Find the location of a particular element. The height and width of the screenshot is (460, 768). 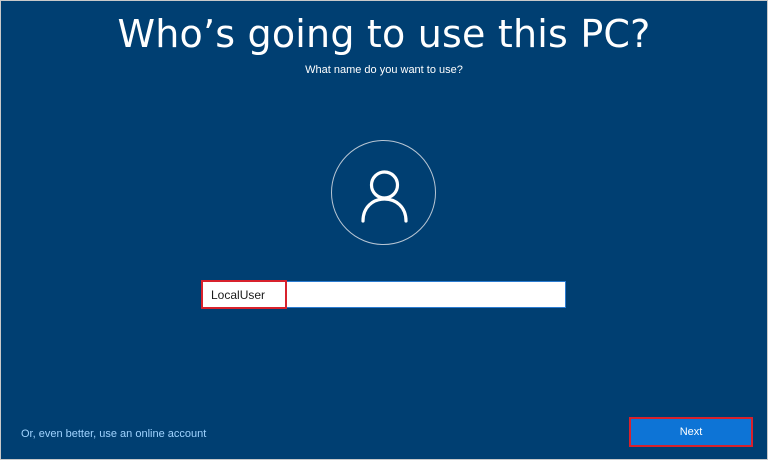

next-button: Next is located at coordinates (691, 432).